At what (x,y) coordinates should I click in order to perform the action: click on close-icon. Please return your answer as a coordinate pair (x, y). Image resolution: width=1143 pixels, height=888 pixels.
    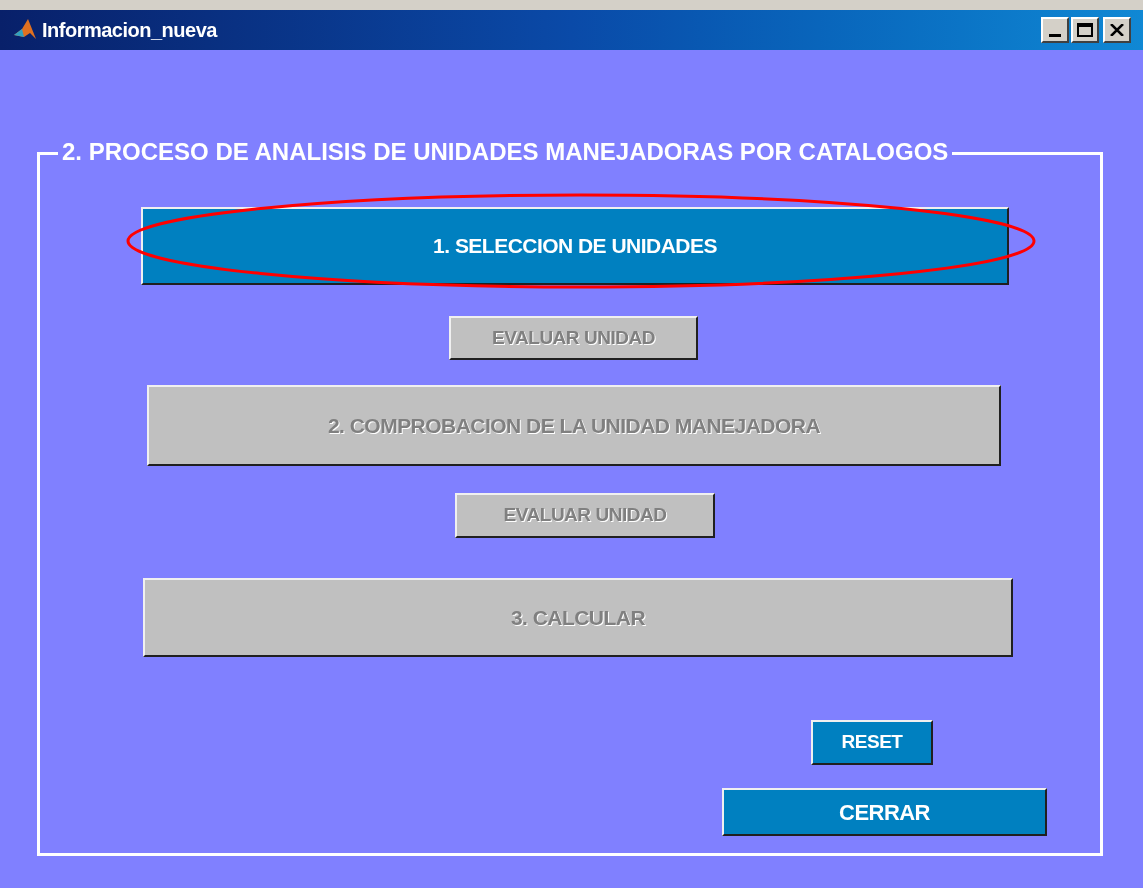
    Looking at the image, I should click on (1117, 30).